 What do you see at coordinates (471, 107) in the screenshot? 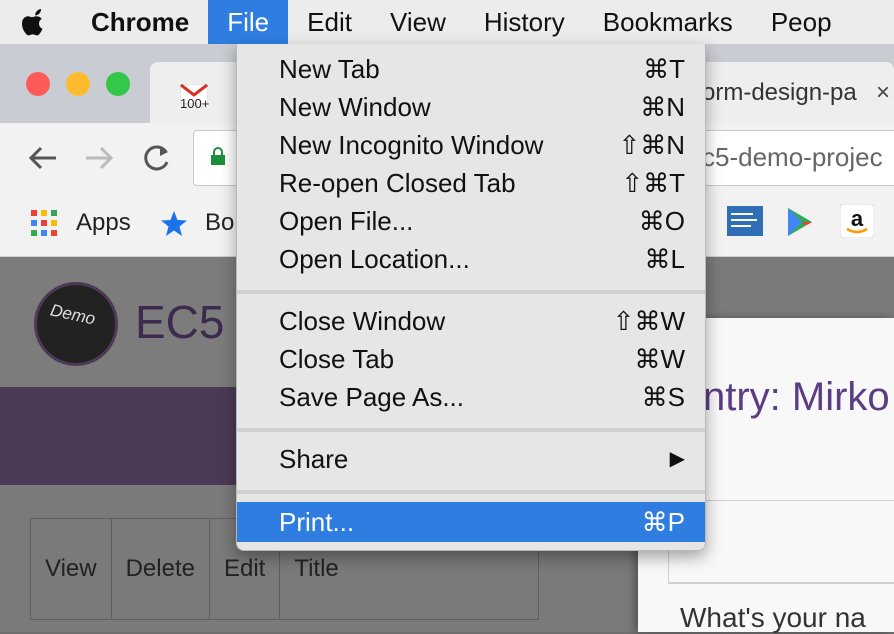
I see `menu-item-new-window: New Window ⌘N` at bounding box center [471, 107].